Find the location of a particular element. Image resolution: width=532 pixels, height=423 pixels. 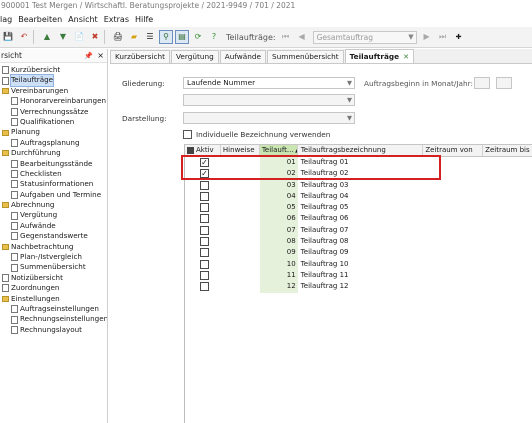

select-all-checkbox is located at coordinates (190, 150).